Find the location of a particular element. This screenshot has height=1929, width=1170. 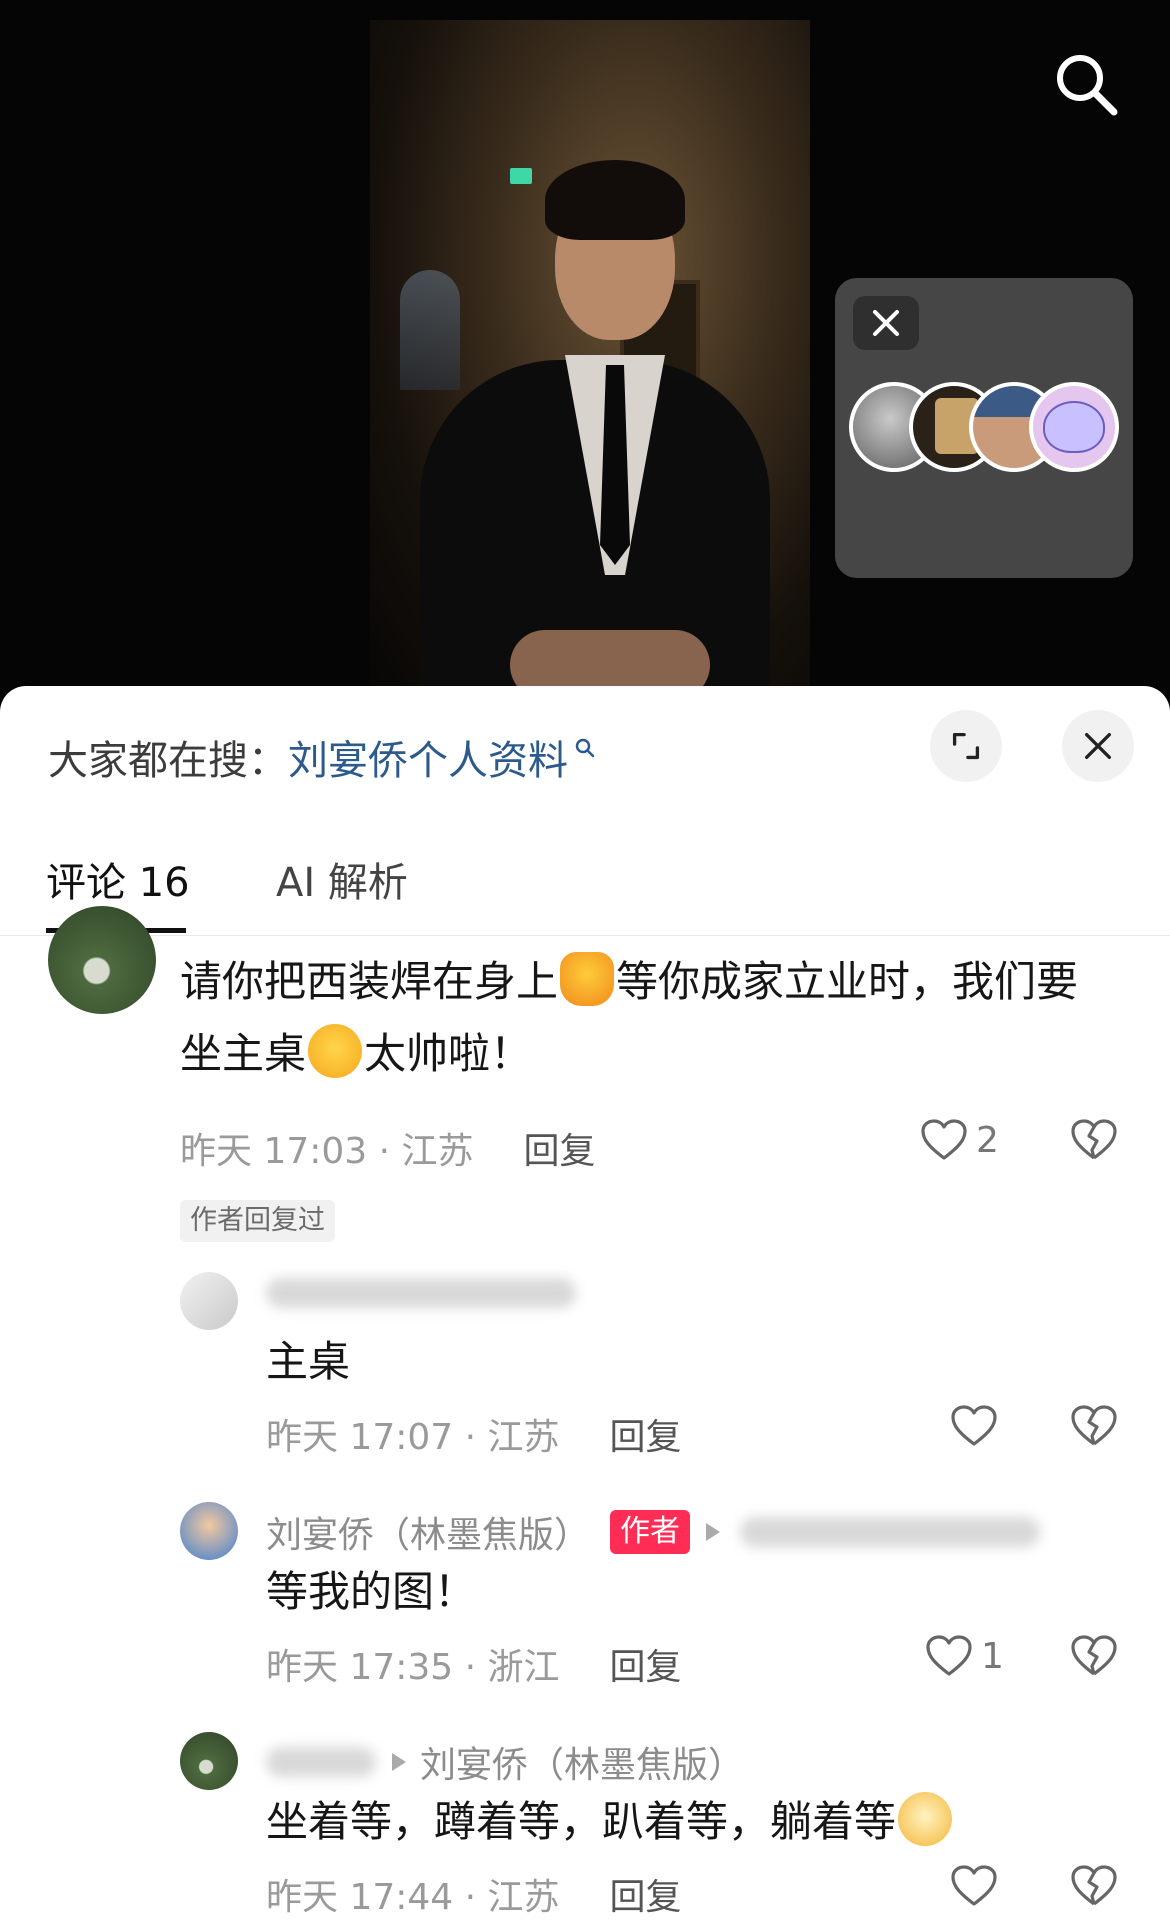

expand-button is located at coordinates (966, 746).